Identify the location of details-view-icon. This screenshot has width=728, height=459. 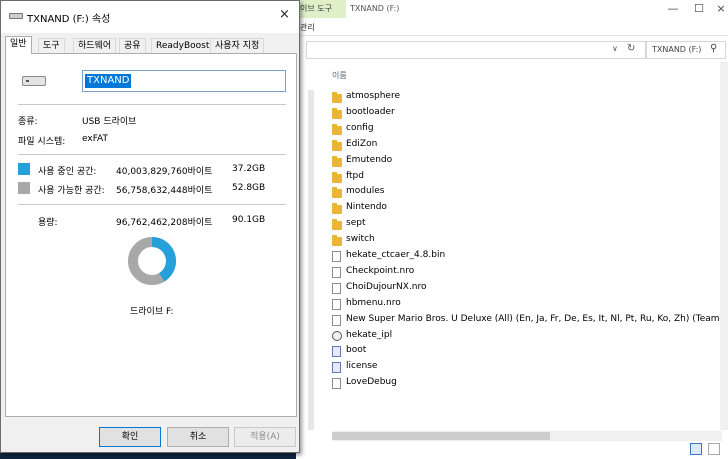
(696, 449).